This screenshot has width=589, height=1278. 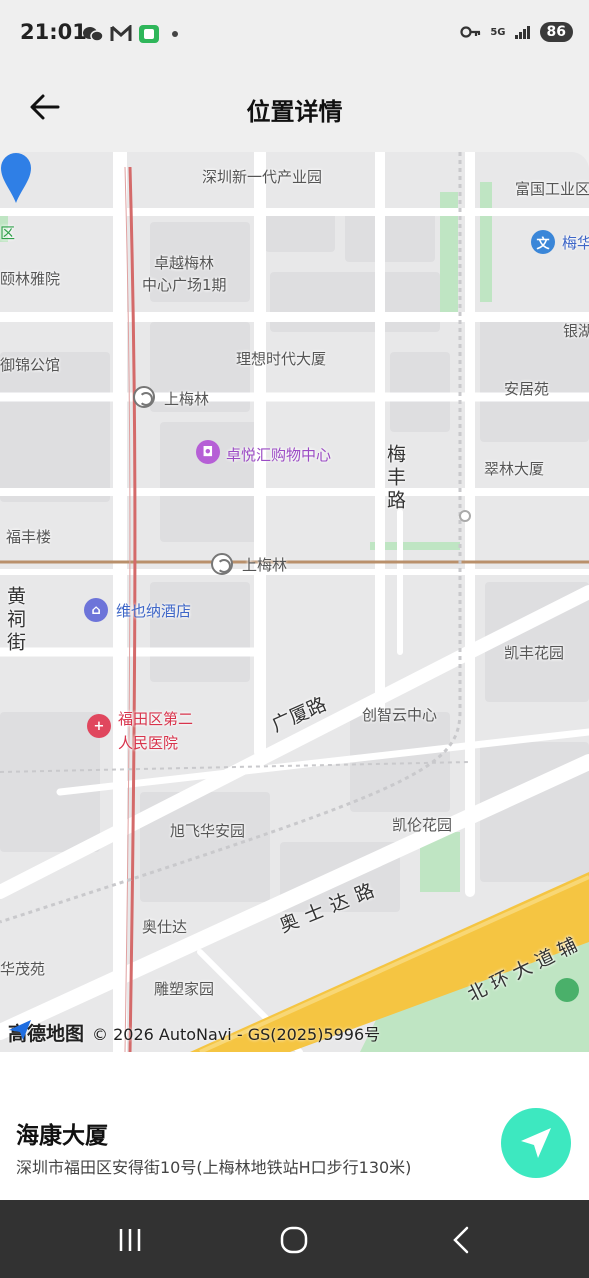 I want to click on place-address: 深圳市福田区安得街10号(上梅林地铁站H口步行130米), so click(x=214, y=1167).